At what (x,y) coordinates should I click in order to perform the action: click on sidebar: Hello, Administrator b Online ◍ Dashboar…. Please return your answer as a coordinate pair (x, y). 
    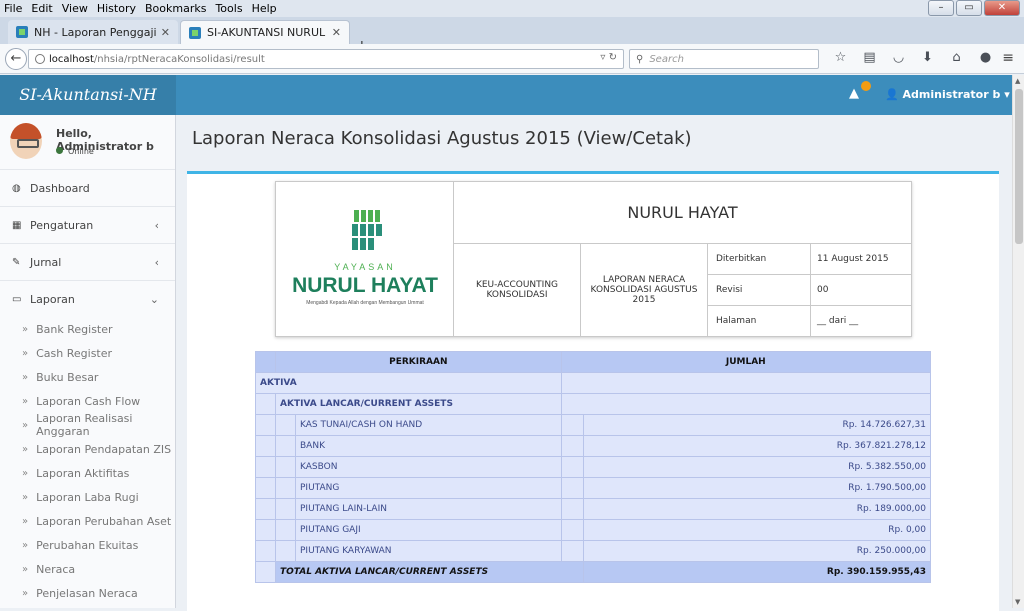
    Looking at the image, I should click on (88, 361).